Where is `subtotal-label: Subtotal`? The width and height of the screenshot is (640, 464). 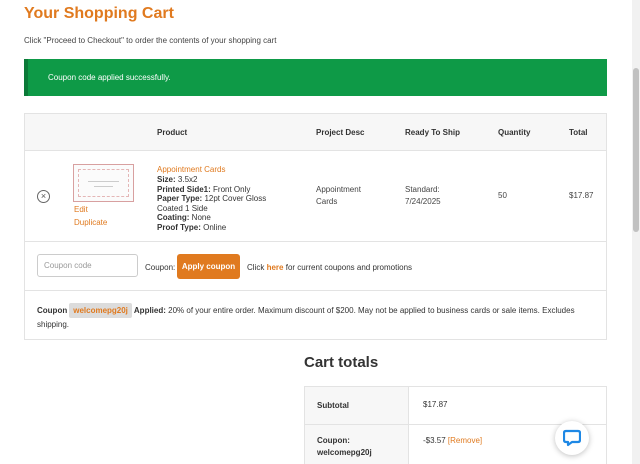
subtotal-label: Subtotal is located at coordinates (333, 405).